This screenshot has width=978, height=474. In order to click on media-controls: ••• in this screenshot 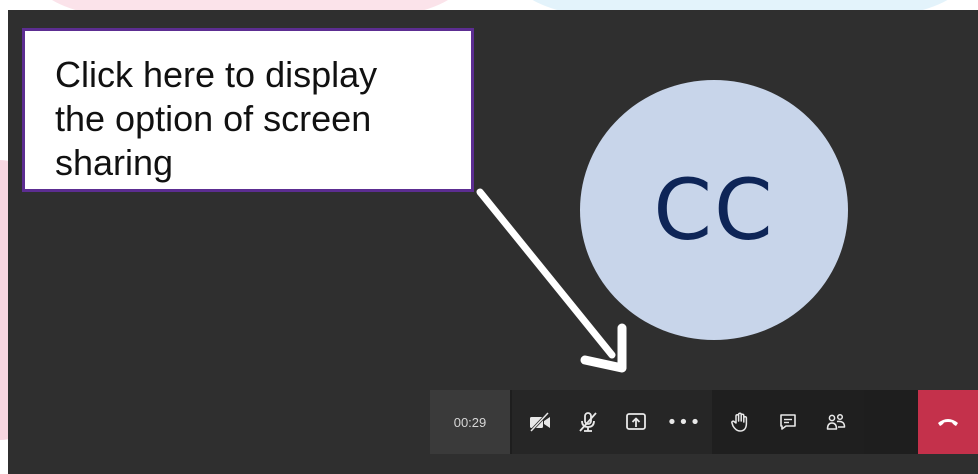, I will do `click(612, 422)`.